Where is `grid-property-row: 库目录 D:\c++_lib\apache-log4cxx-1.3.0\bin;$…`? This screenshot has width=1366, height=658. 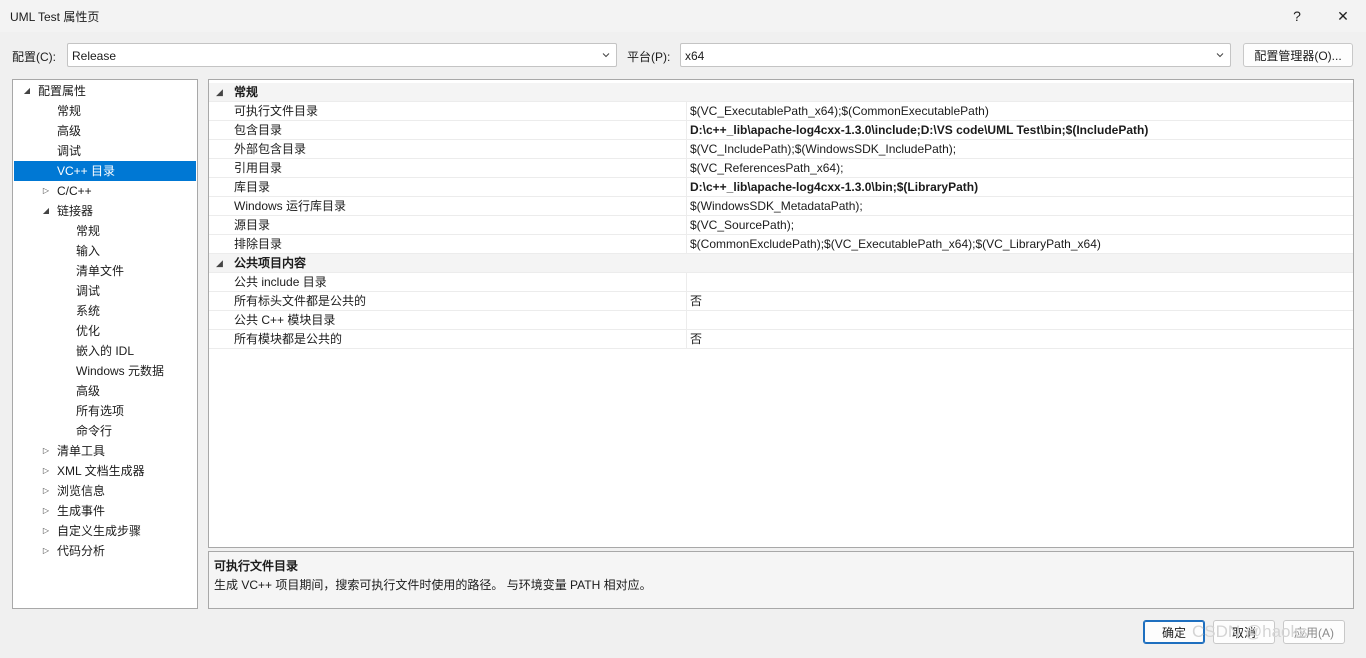 grid-property-row: 库目录 D:\c++_lib\apache-log4cxx-1.3.0\bin;$… is located at coordinates (781, 187).